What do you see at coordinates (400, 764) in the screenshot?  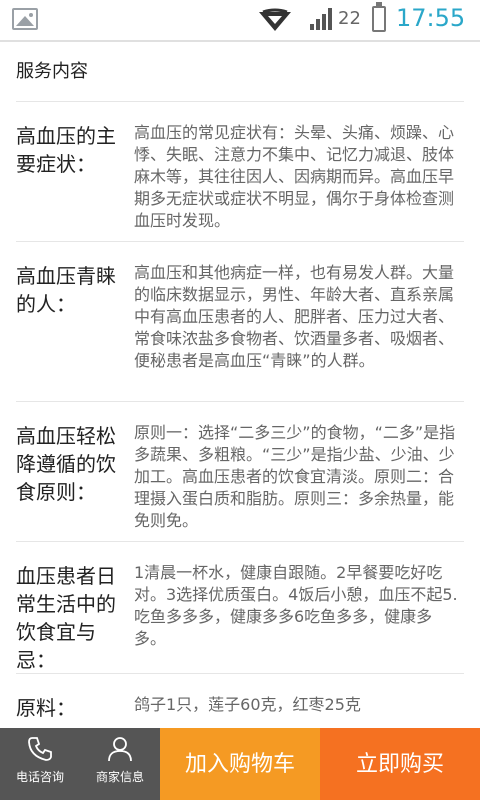 I see `buy-now-button: 立即购买` at bounding box center [400, 764].